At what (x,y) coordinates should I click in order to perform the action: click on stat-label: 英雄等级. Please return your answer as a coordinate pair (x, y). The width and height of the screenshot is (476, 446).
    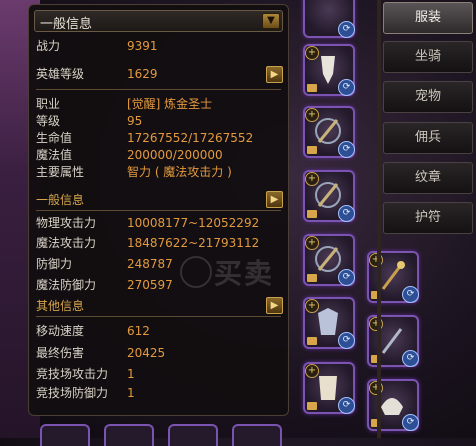
    Looking at the image, I should click on (60, 74).